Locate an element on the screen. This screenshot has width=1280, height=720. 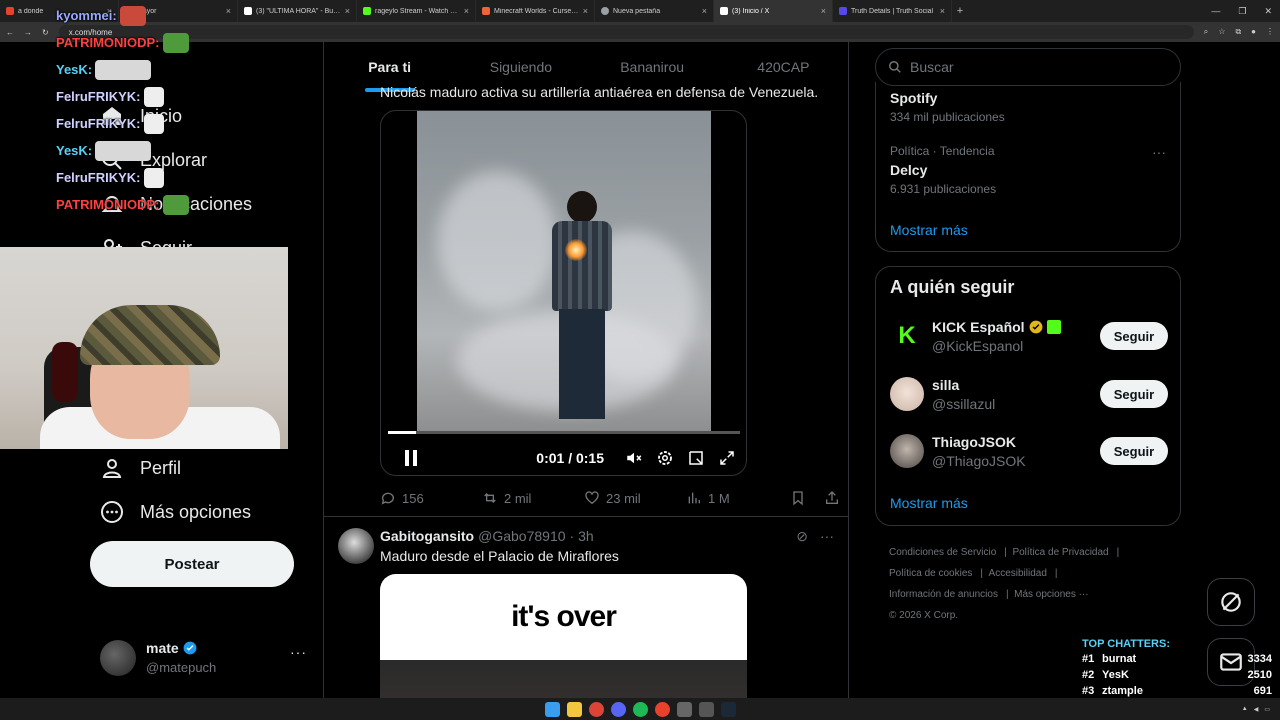
pause-icon is located at coordinates (411, 458).